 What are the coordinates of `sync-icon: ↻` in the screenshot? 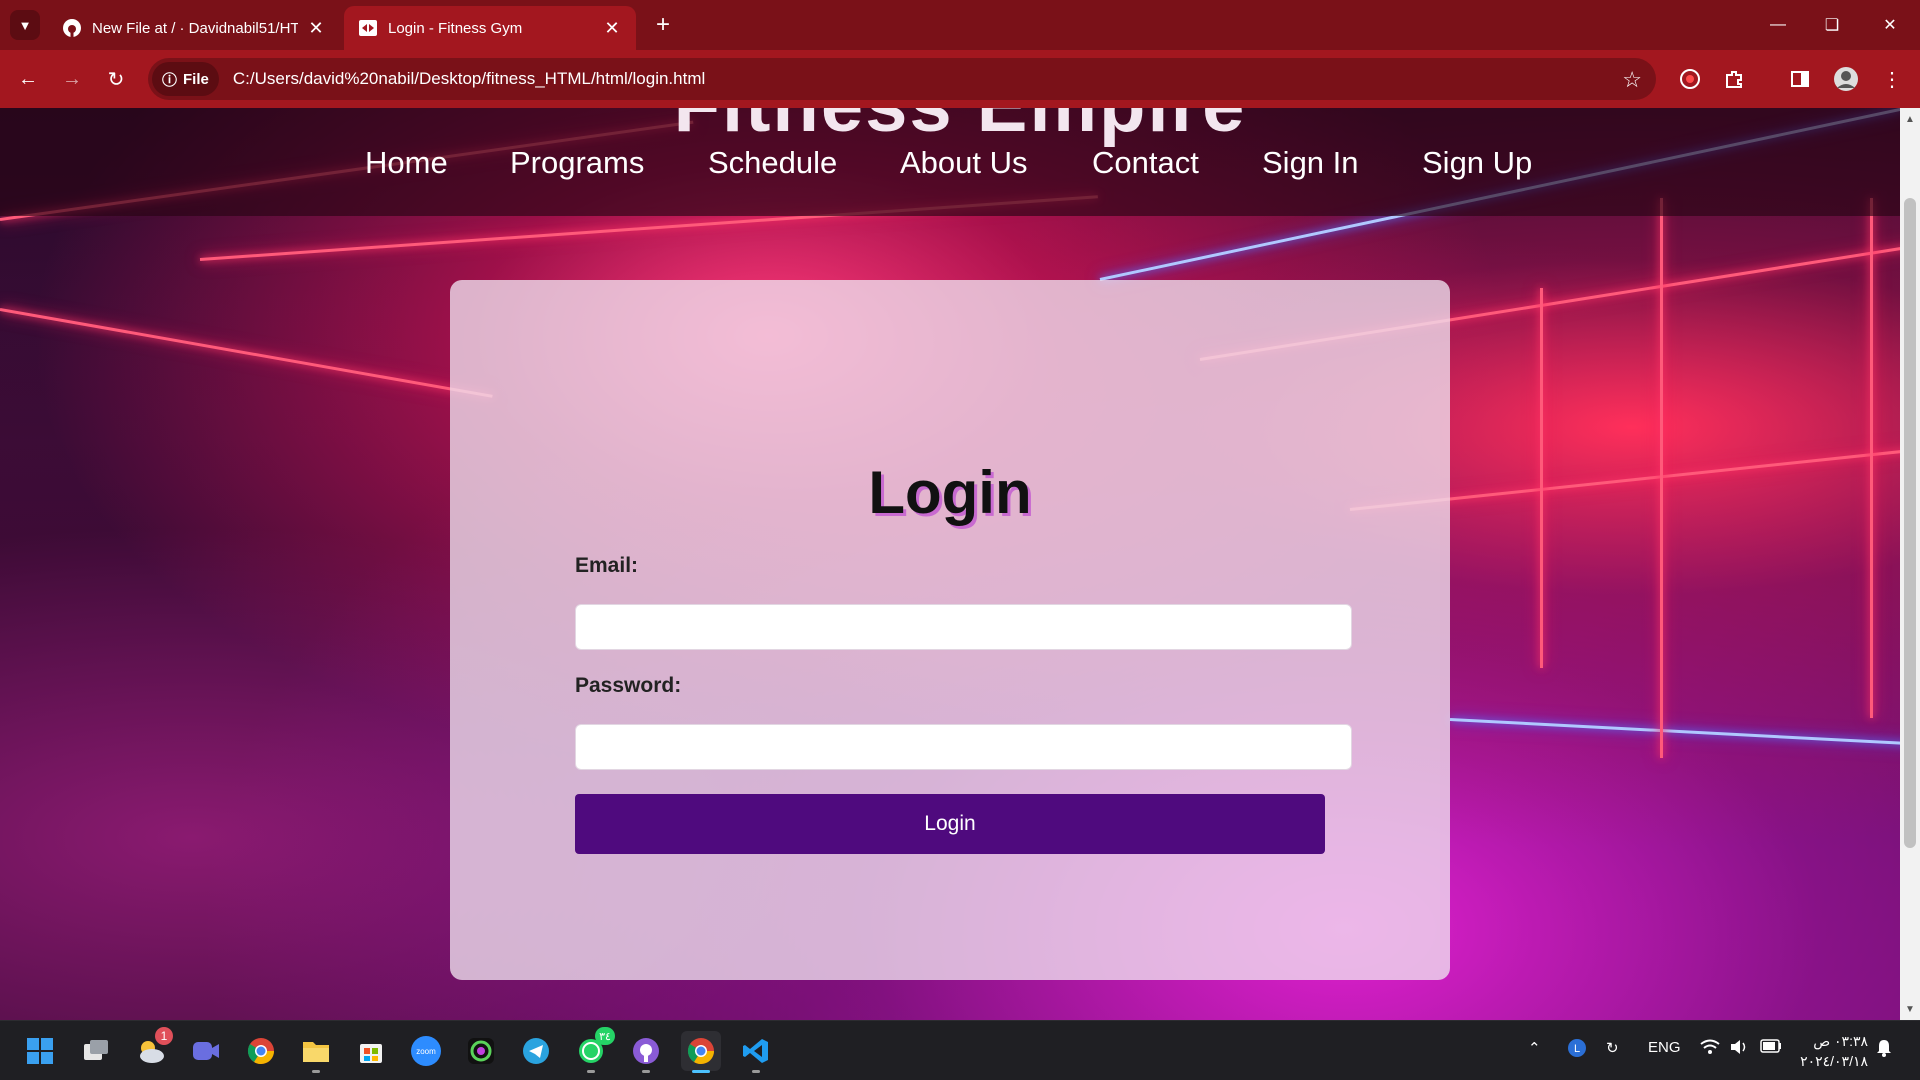 It's located at (1612, 1048).